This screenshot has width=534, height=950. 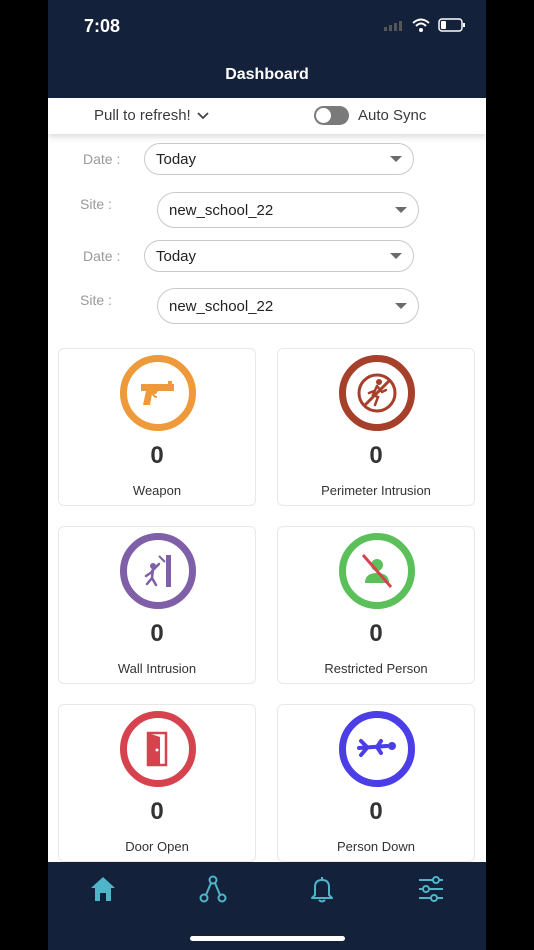 I want to click on tab-settings, so click(x=431, y=889).